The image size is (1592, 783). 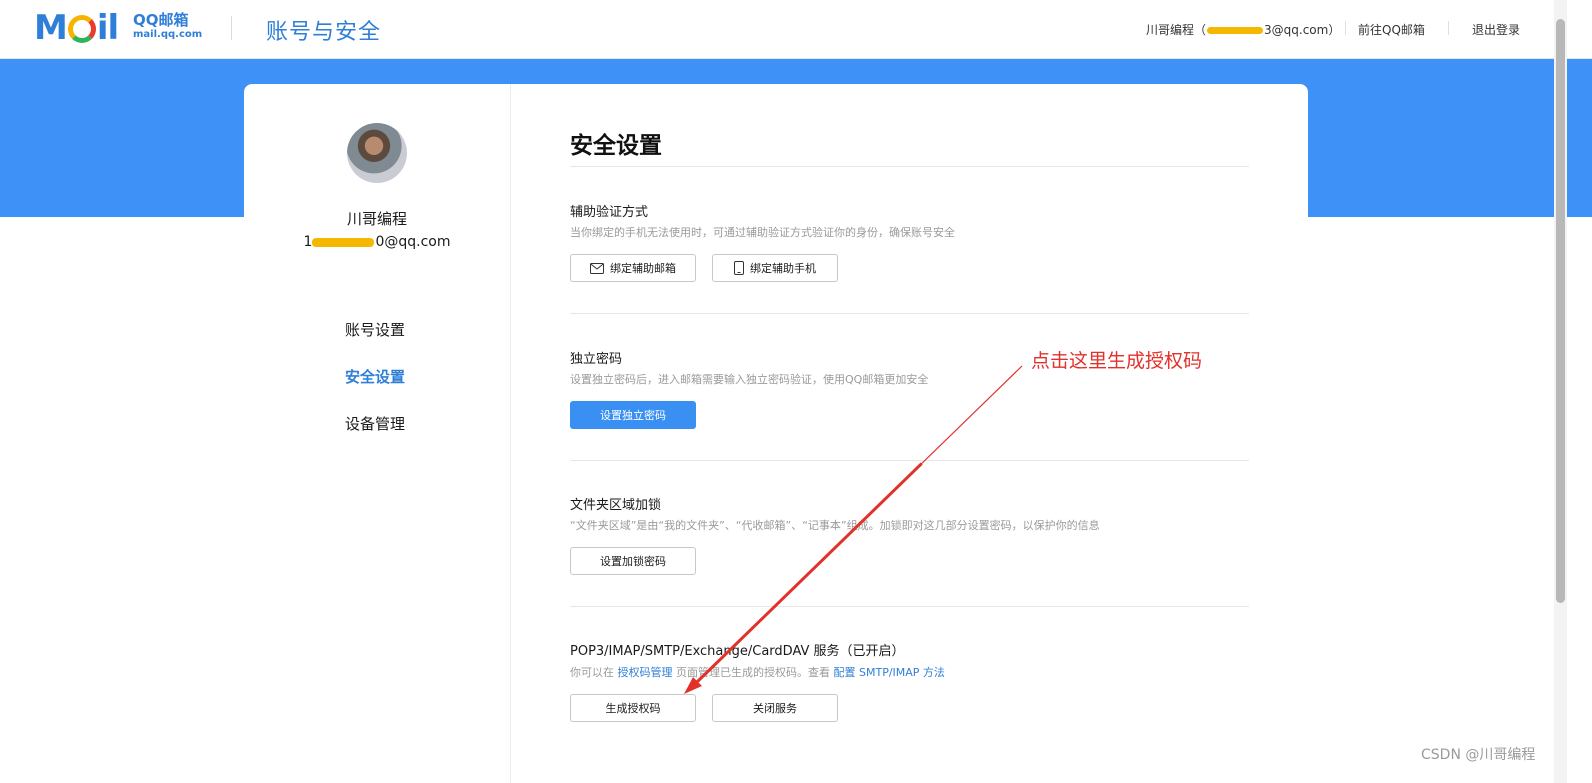 I want to click on logo-text: QQ邮箱 mail.qq.com, so click(x=167, y=26).